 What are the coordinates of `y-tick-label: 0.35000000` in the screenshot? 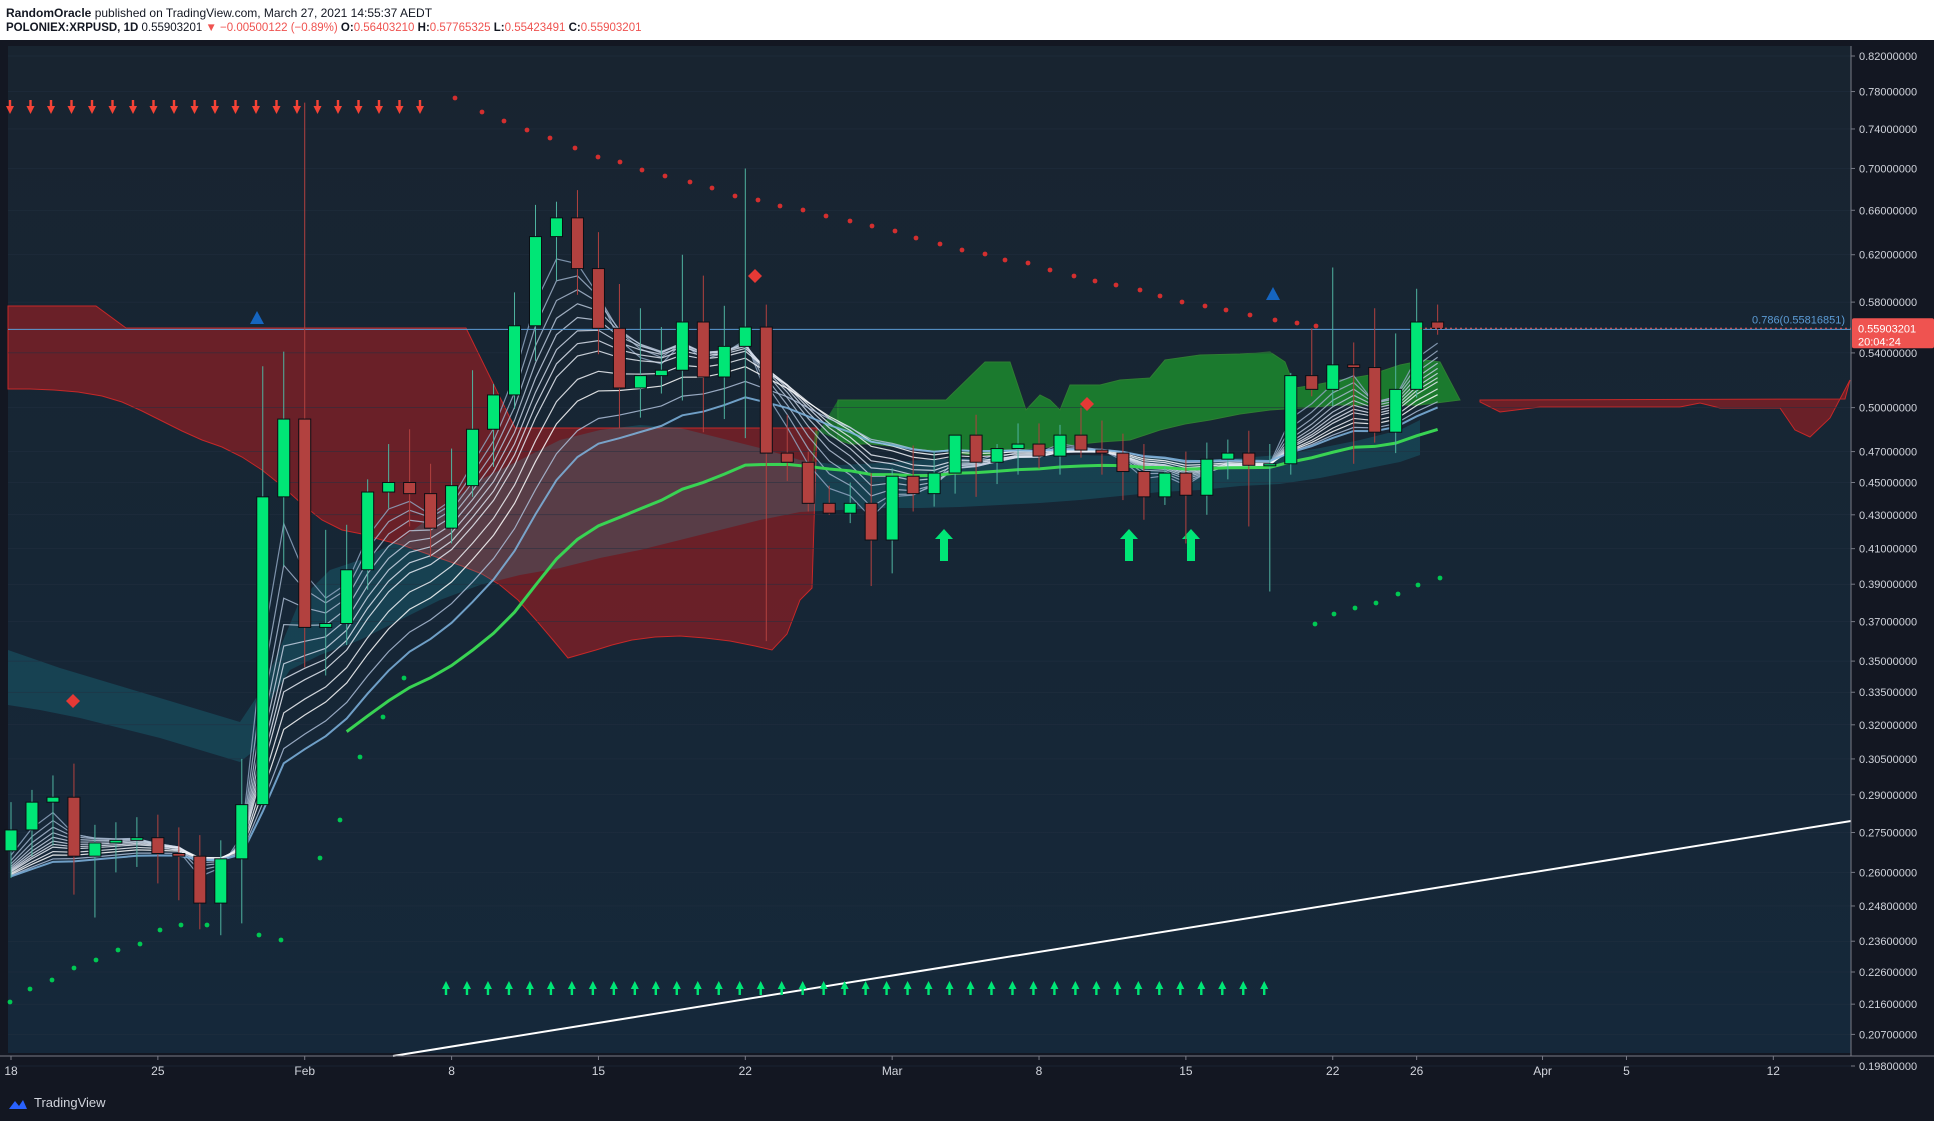 It's located at (1888, 662).